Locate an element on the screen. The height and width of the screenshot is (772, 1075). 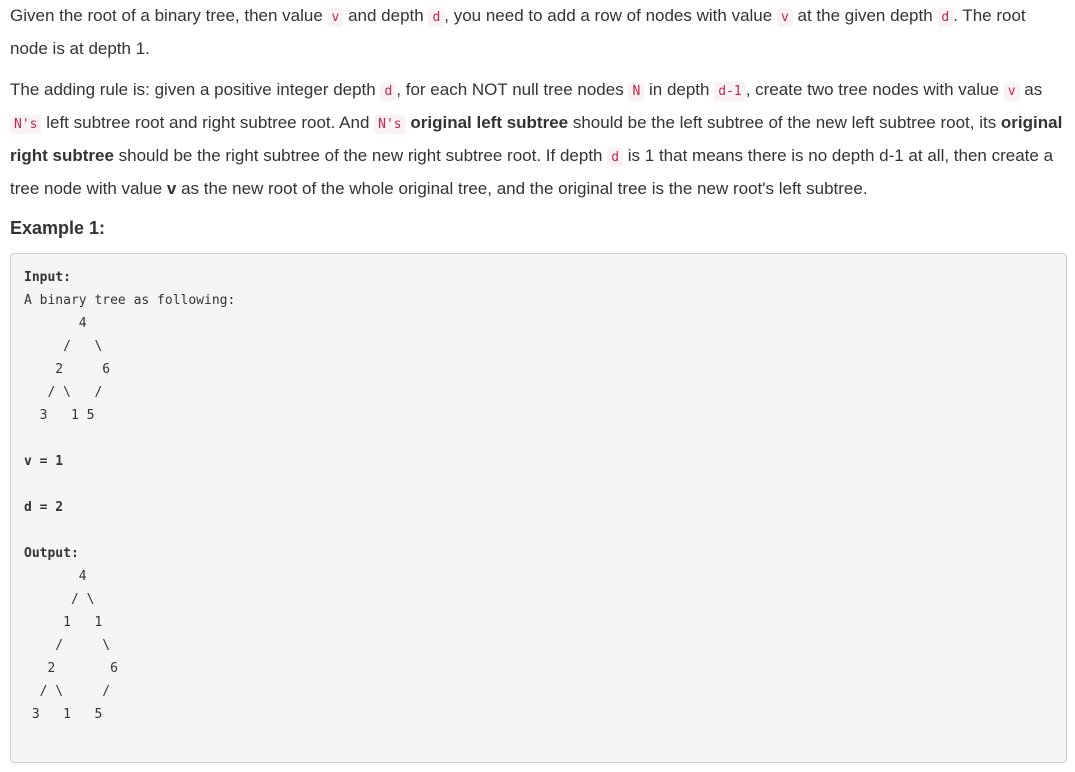
inline-code-d-minus-1: d-1 is located at coordinates (730, 91).